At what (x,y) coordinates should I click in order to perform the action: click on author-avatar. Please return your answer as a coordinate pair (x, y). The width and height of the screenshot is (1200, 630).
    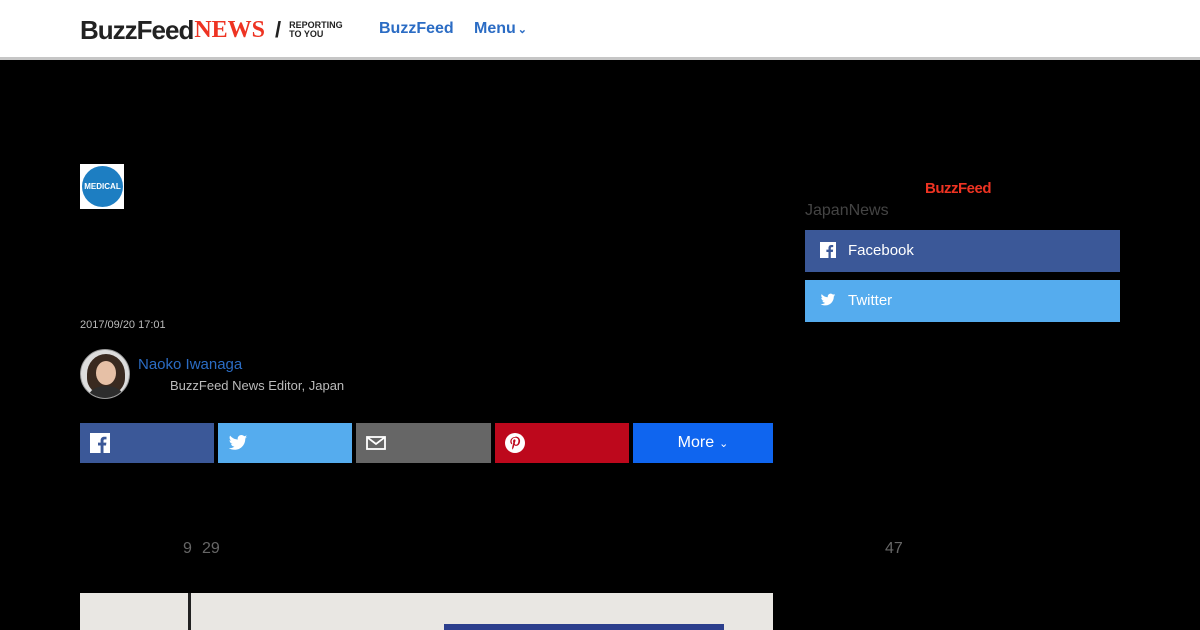
    Looking at the image, I should click on (105, 374).